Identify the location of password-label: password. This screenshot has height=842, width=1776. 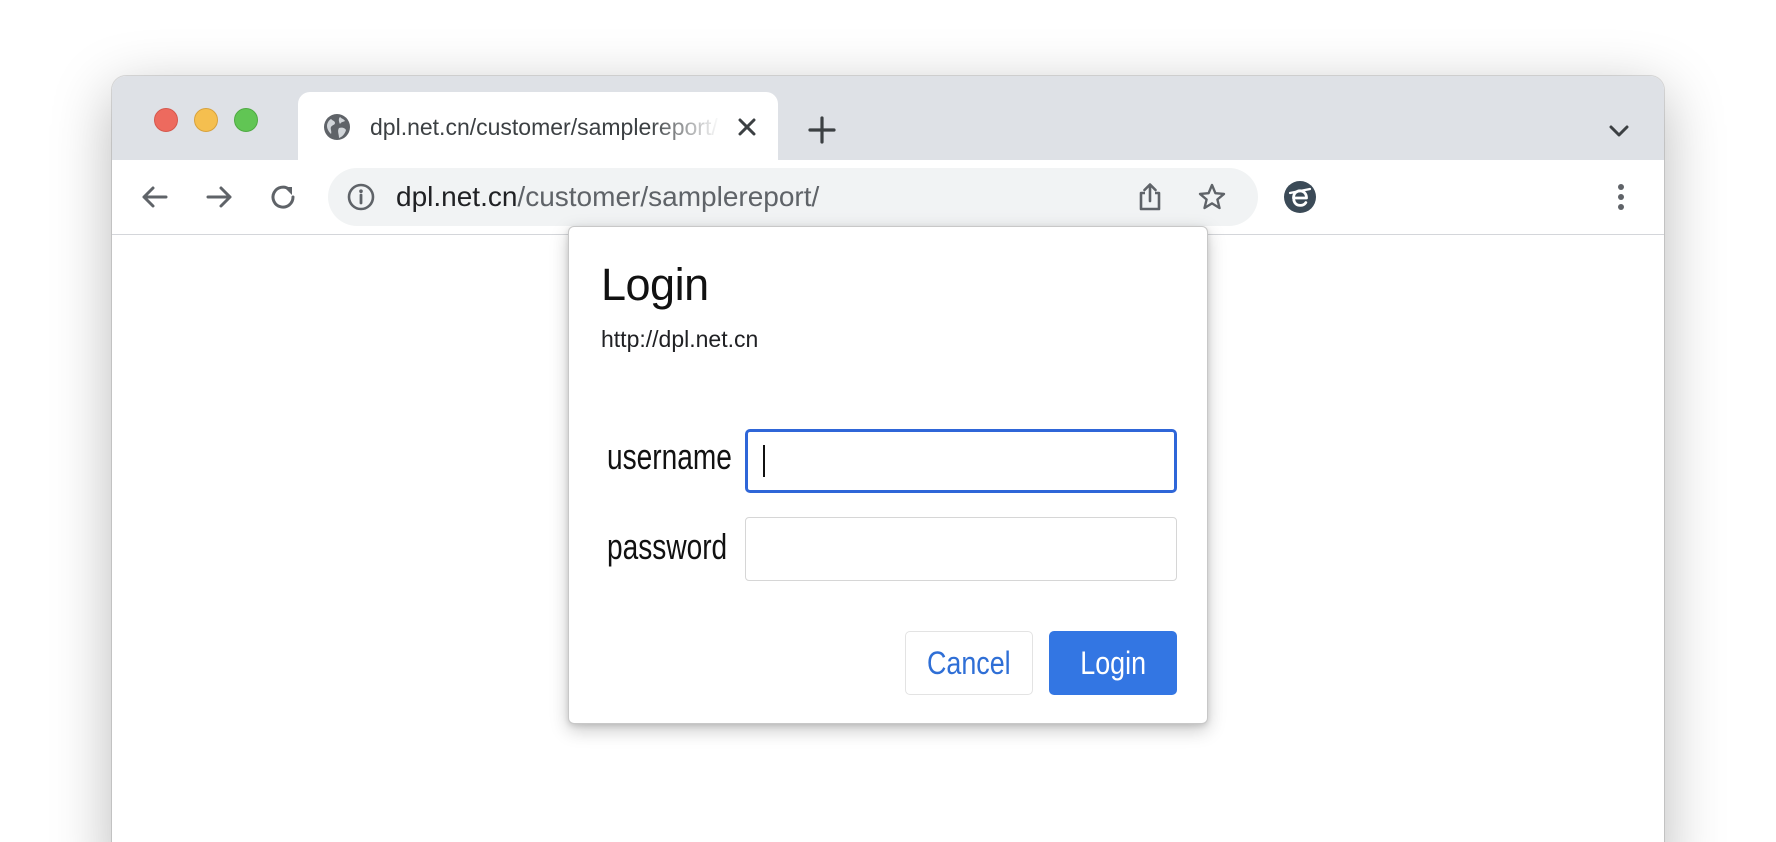
(667, 546).